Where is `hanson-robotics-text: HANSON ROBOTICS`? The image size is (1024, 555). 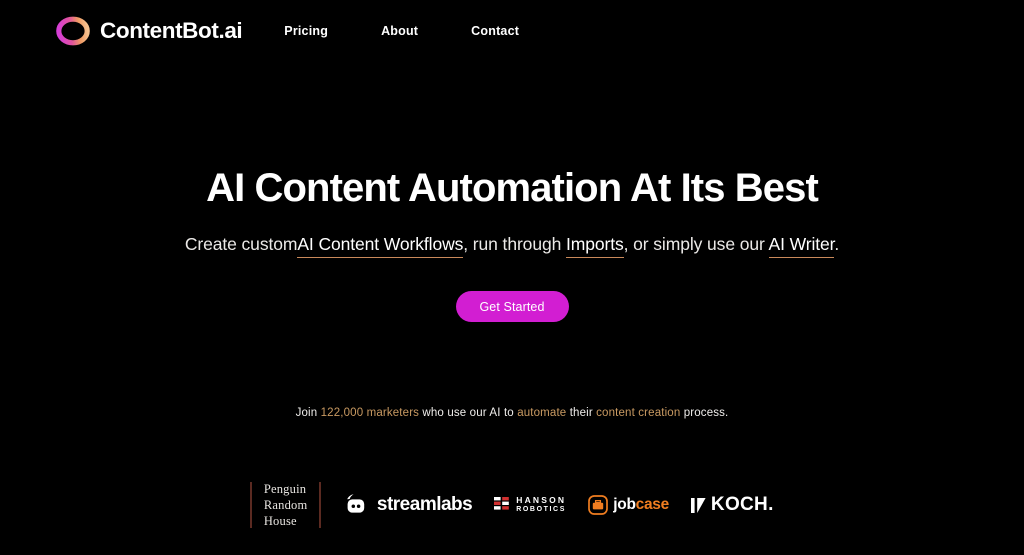
hanson-robotics-text: HANSON ROBOTICS is located at coordinates (541, 504).